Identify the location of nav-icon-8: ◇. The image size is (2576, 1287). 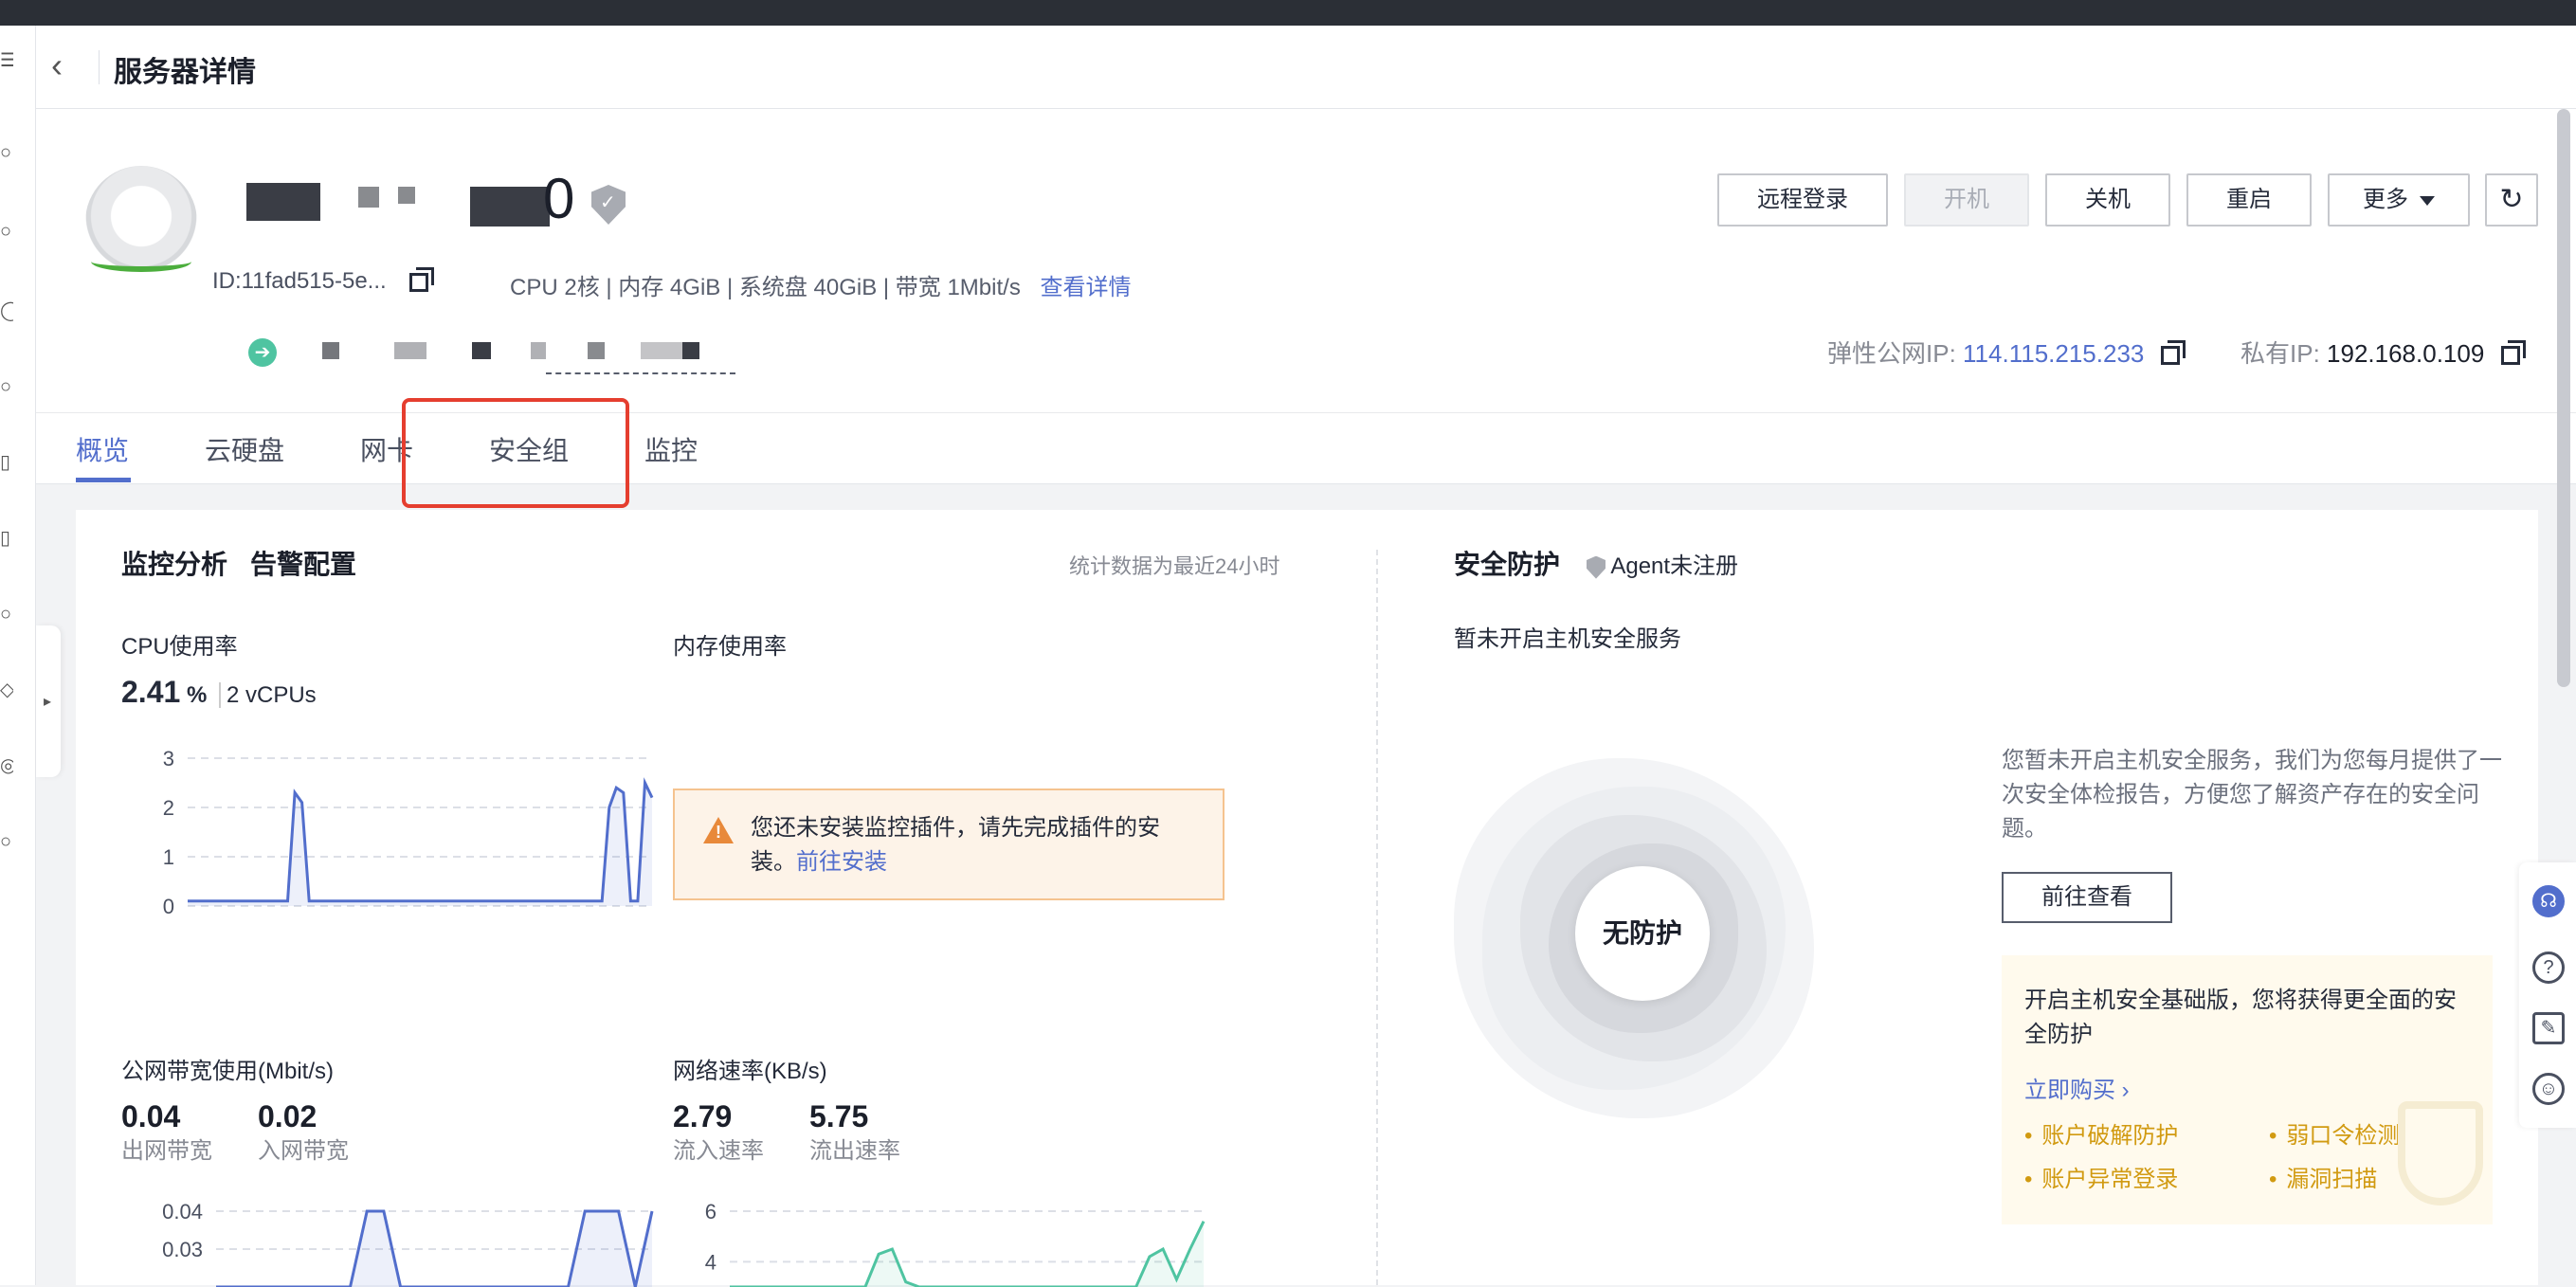
(6, 690).